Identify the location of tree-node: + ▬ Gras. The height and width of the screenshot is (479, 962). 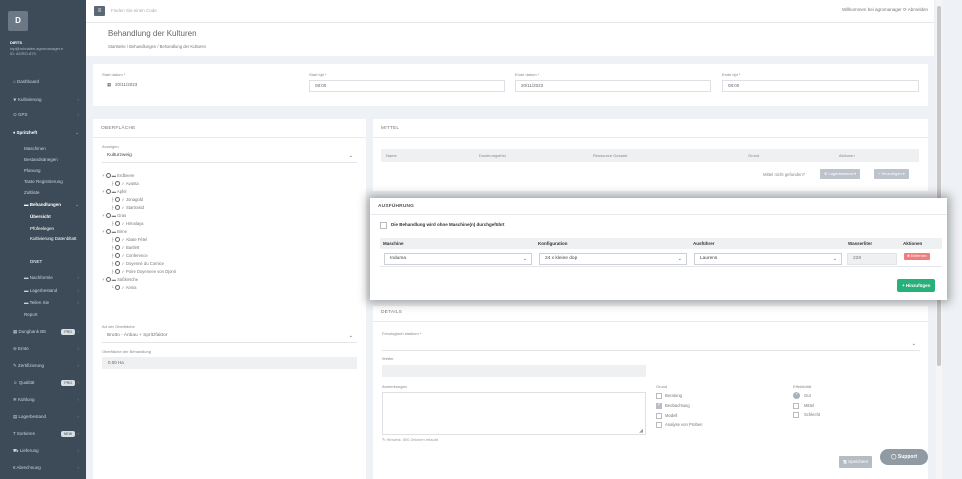
(114, 215).